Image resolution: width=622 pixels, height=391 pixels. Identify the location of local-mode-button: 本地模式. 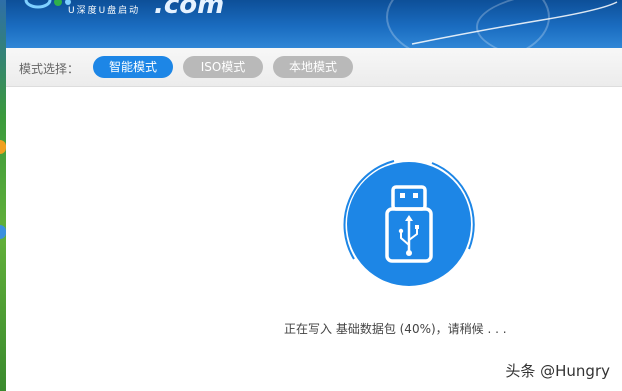
(313, 67).